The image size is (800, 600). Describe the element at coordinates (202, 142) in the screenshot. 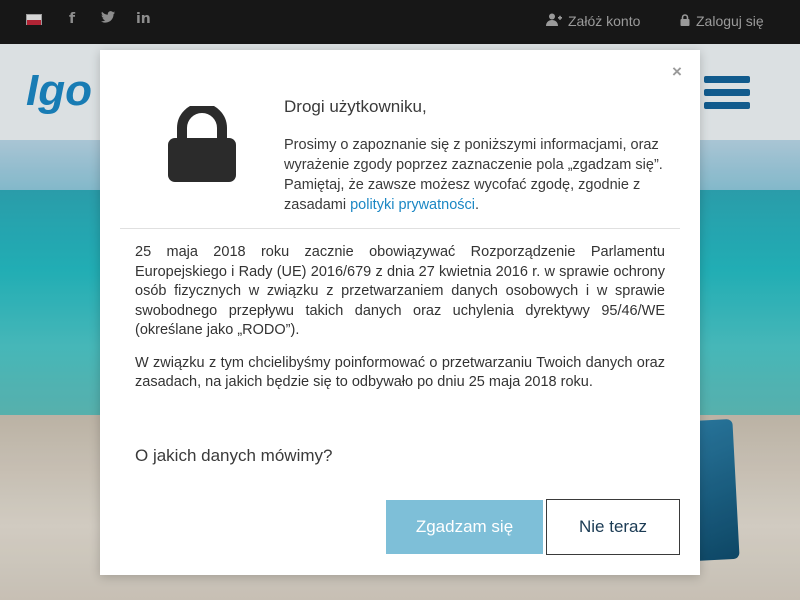

I see `lock-icon` at that location.